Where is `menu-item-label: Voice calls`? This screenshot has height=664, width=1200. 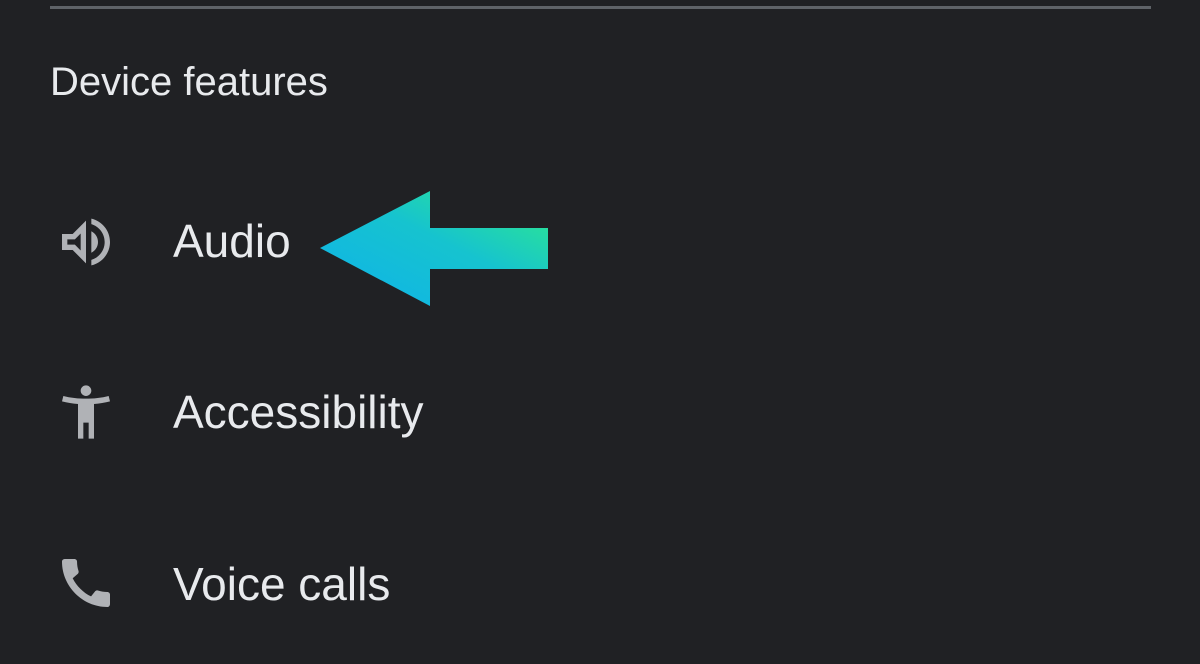 menu-item-label: Voice calls is located at coordinates (282, 584).